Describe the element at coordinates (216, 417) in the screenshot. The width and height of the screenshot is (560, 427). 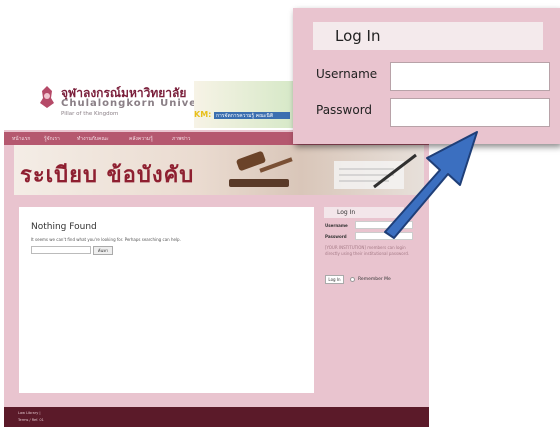
I see `site-footer: Law Library | Terms / Ref. 01` at that location.